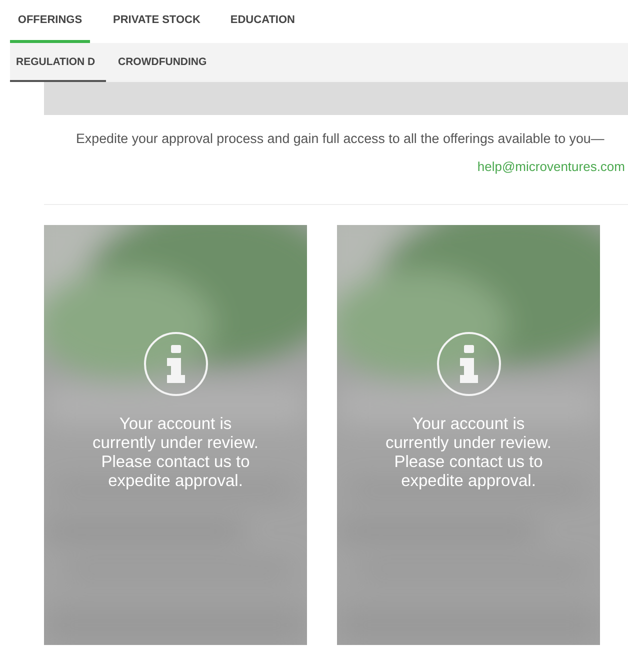 The image size is (628, 646). I want to click on nav-tab: PRIVATE STOCK, so click(157, 21).